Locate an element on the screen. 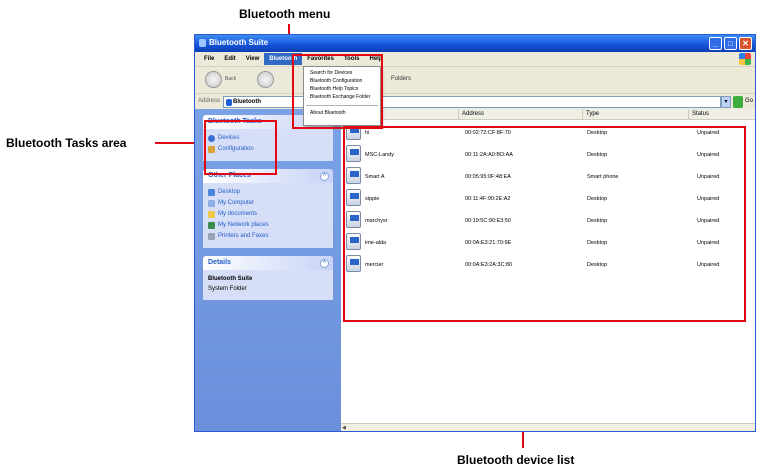  details-body: Bluetooth Suite System Folder is located at coordinates (268, 285).